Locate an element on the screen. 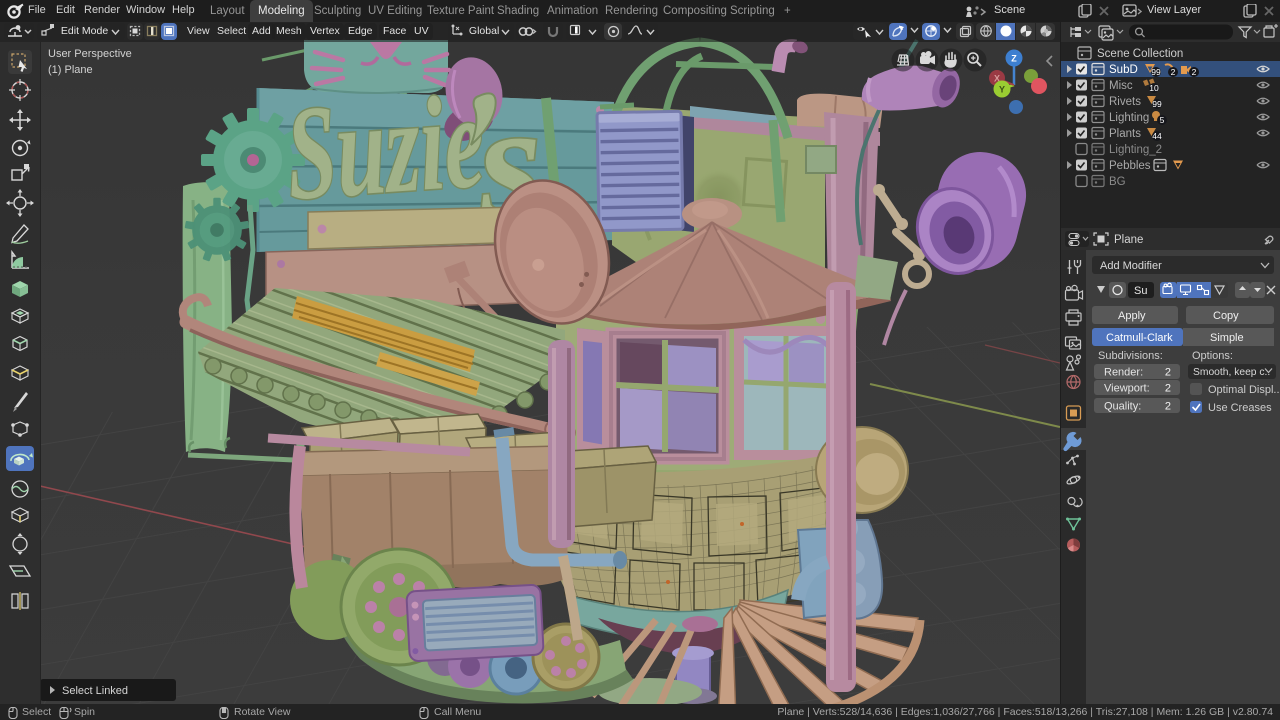 The image size is (1280, 720). svg-text: Lighting is located at coordinates (1129, 118).